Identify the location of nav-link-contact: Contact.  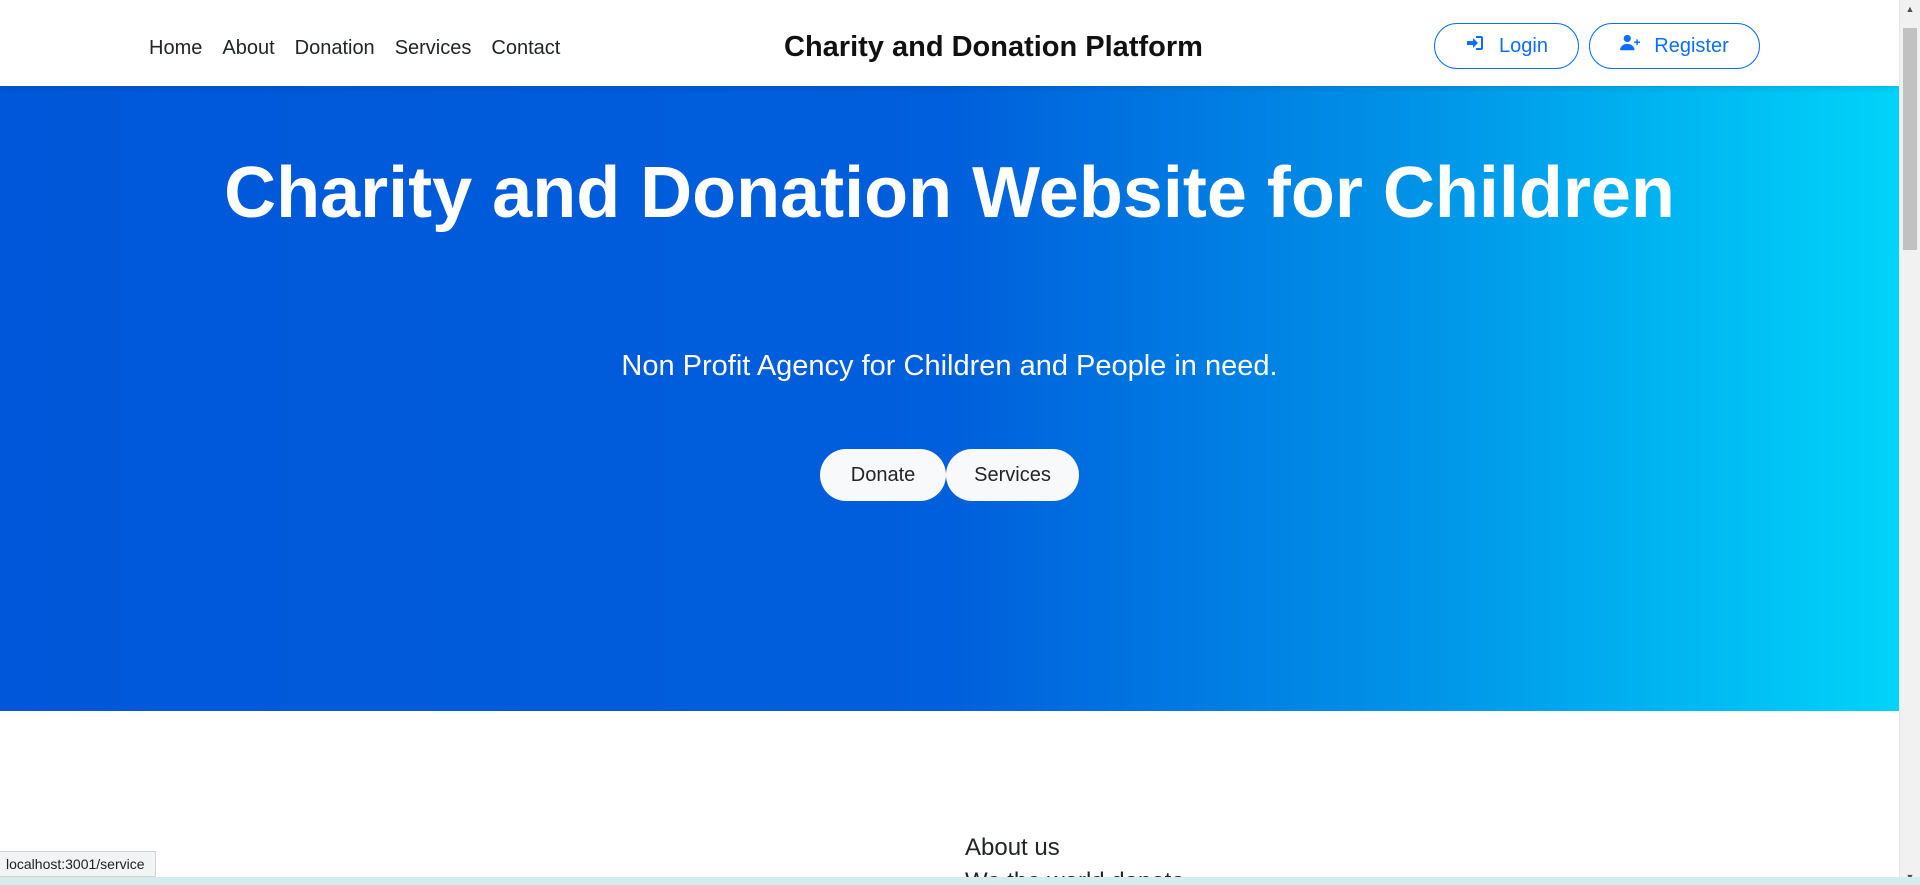
(525, 48).